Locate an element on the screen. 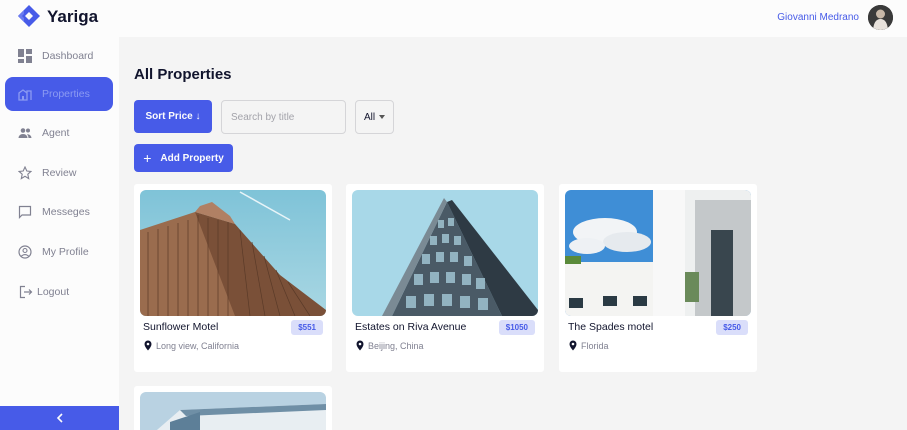 The width and height of the screenshot is (907, 430). sidebar-item-messages: Messeges is located at coordinates (59, 212).